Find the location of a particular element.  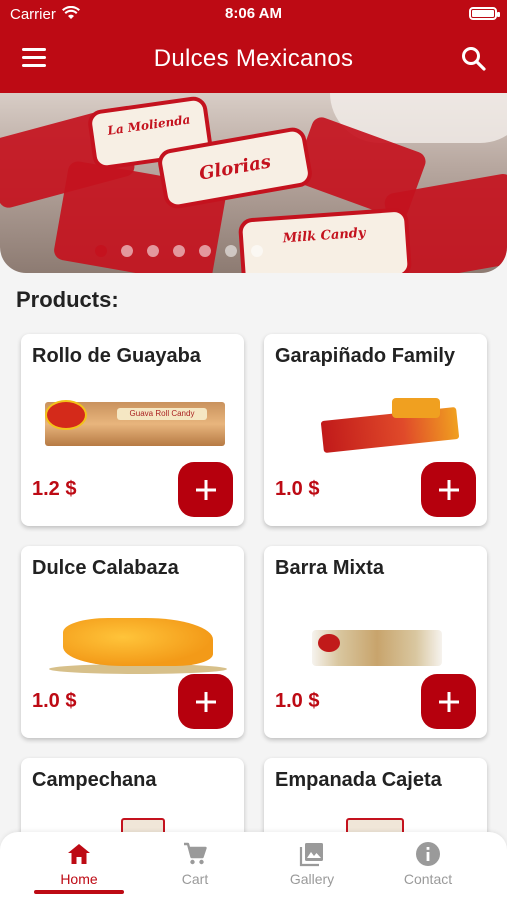

product-card: Dulce Calabaza 1.0 $ is located at coordinates (132, 642).